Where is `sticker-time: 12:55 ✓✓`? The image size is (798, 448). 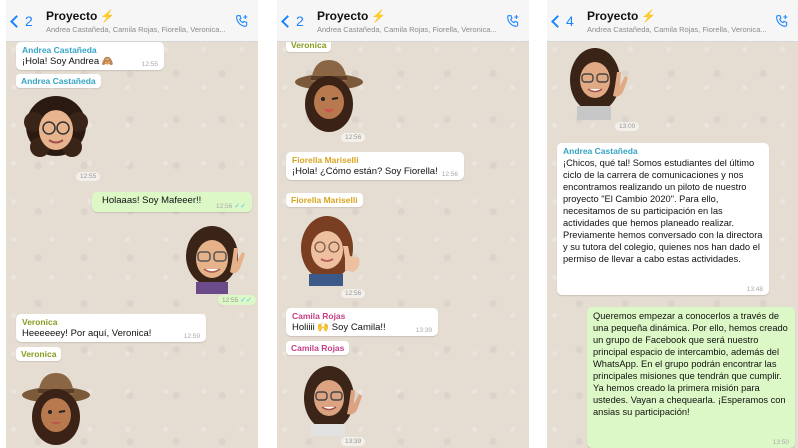 sticker-time: 12:55 ✓✓ is located at coordinates (237, 300).